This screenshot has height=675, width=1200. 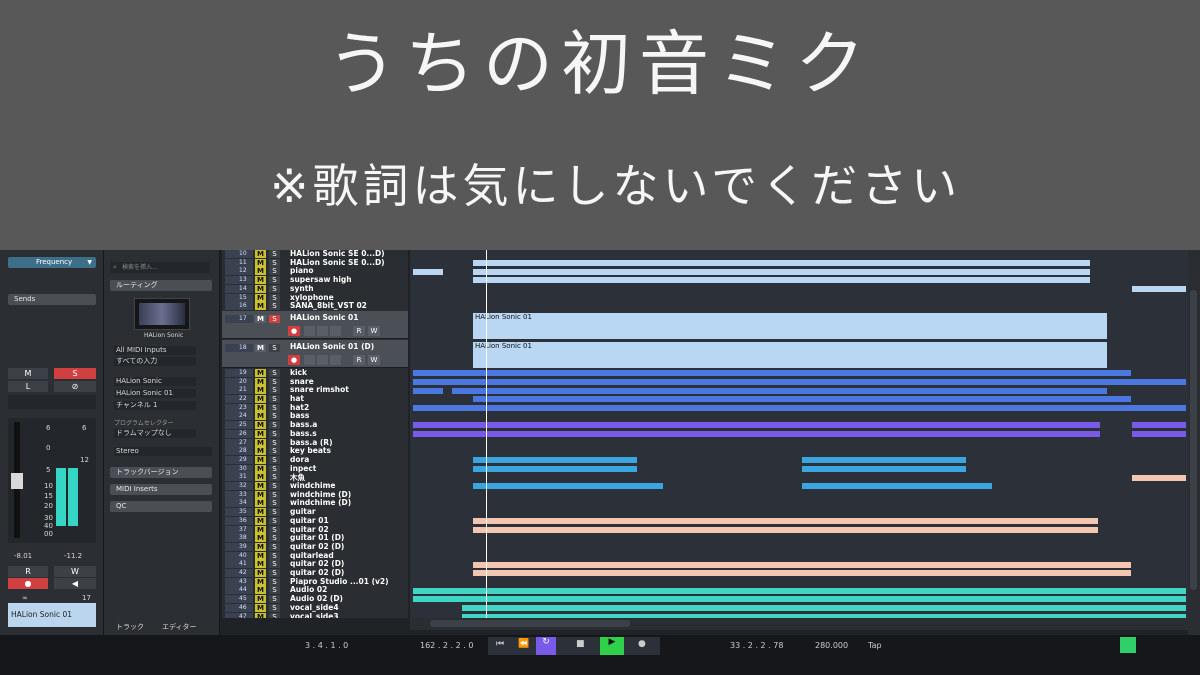 I want to click on midi-input-select: All MIDI Inputs, so click(x=155, y=350).